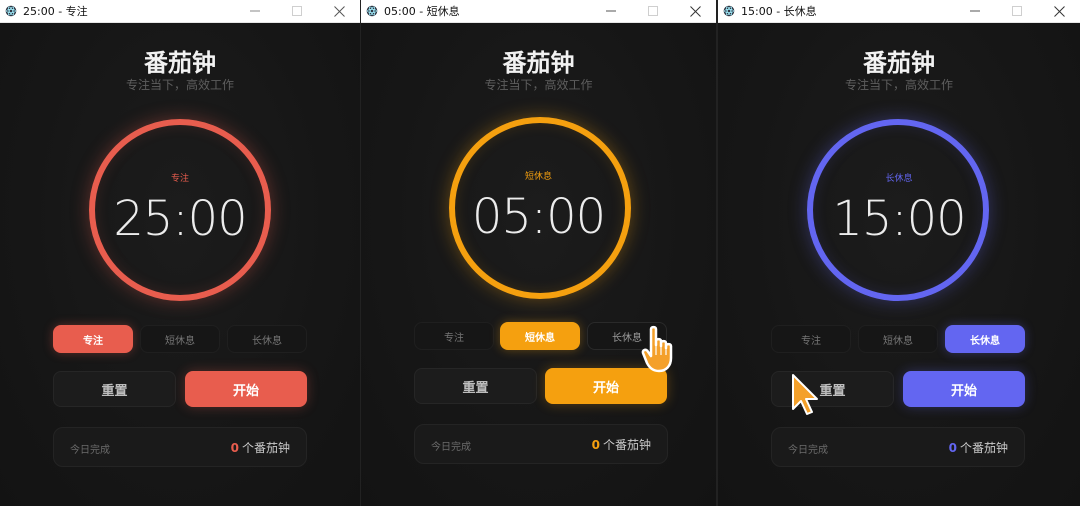  I want to click on window-title: 15:00 - 长休息, so click(779, 11).